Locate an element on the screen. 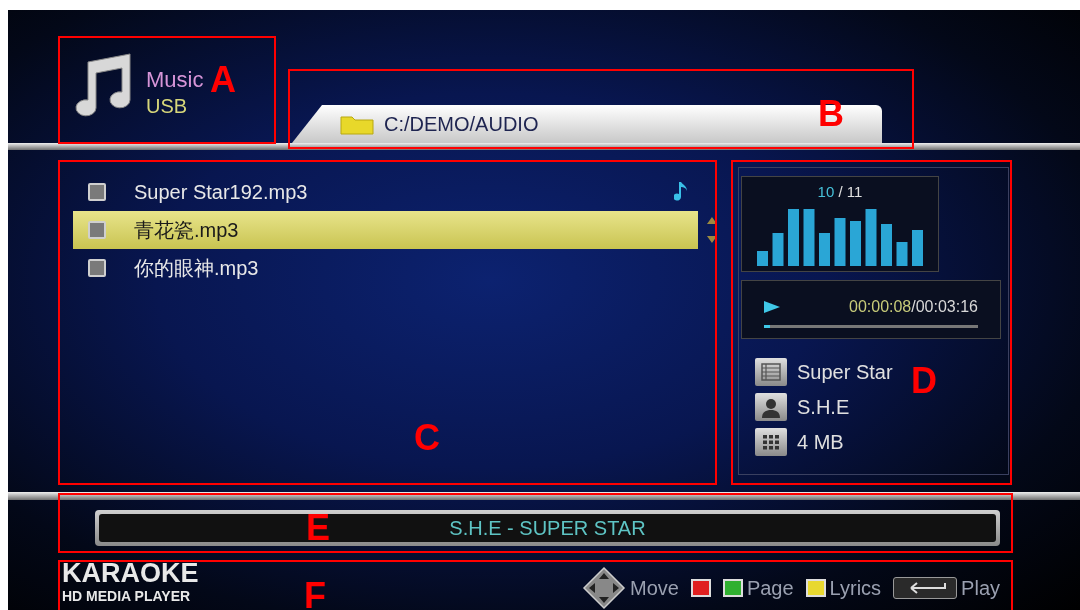 The height and width of the screenshot is (610, 1080). annotation-letter: D is located at coordinates (924, 381).